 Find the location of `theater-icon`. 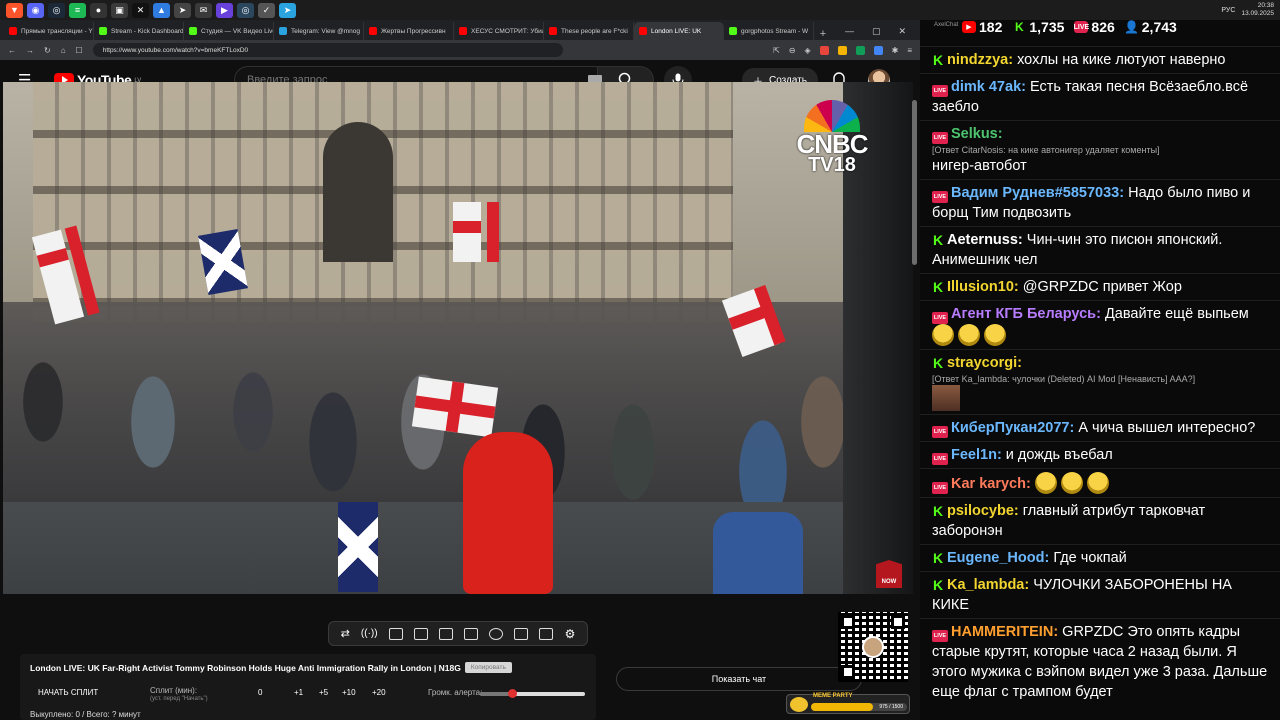

theater-icon is located at coordinates (445, 633).